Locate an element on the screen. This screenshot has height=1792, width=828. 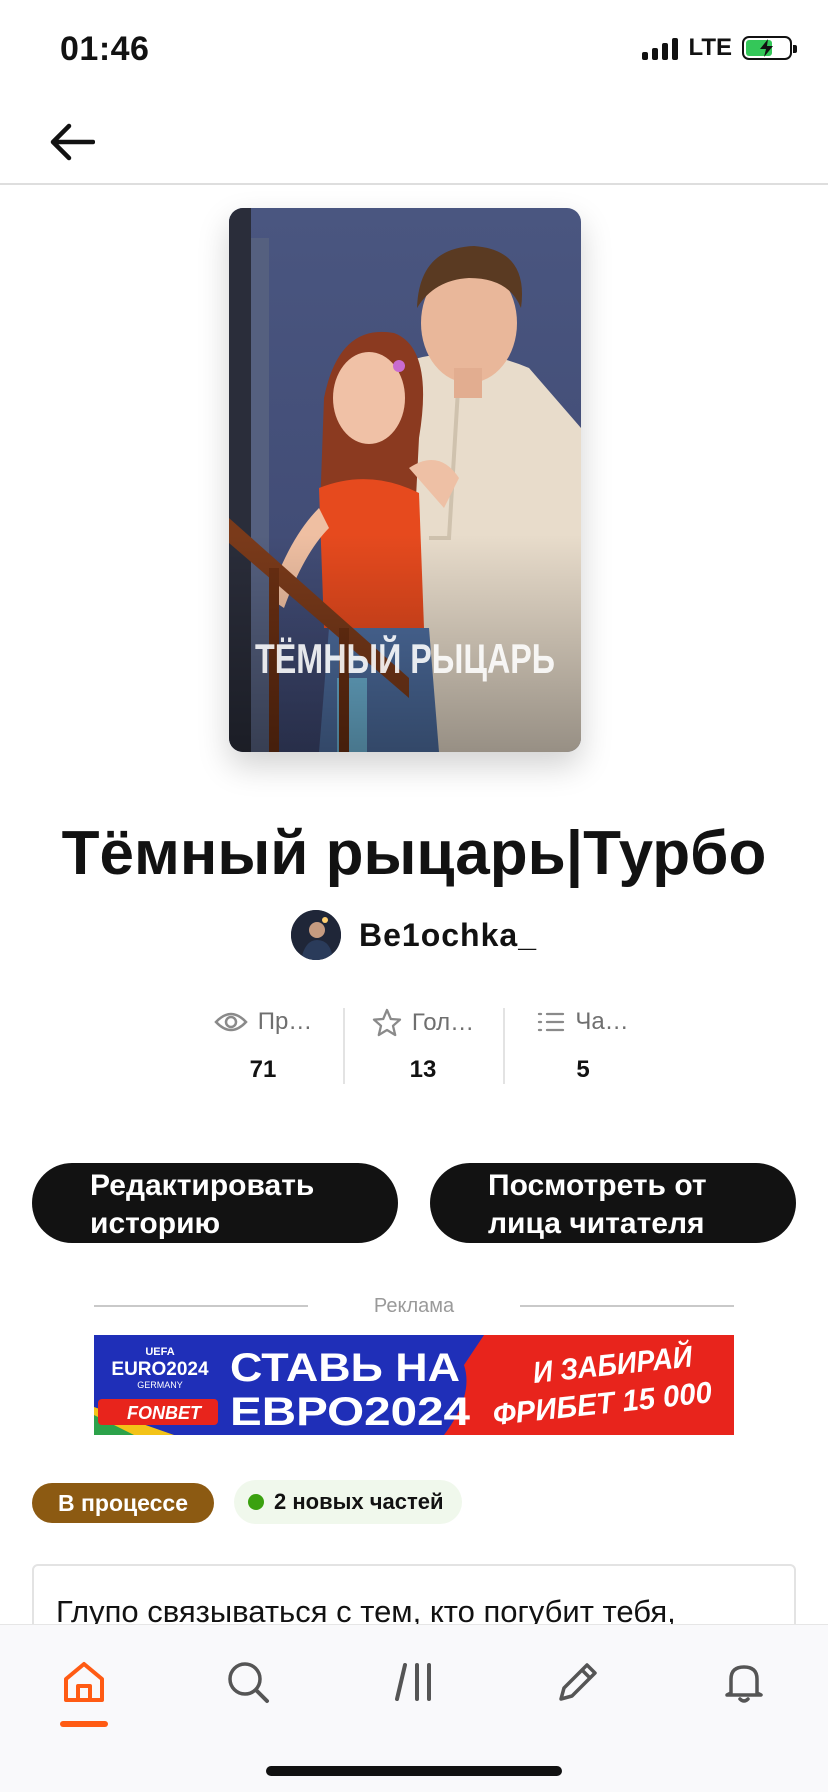
ad-germany: GERMANY is located at coordinates (160, 1385).